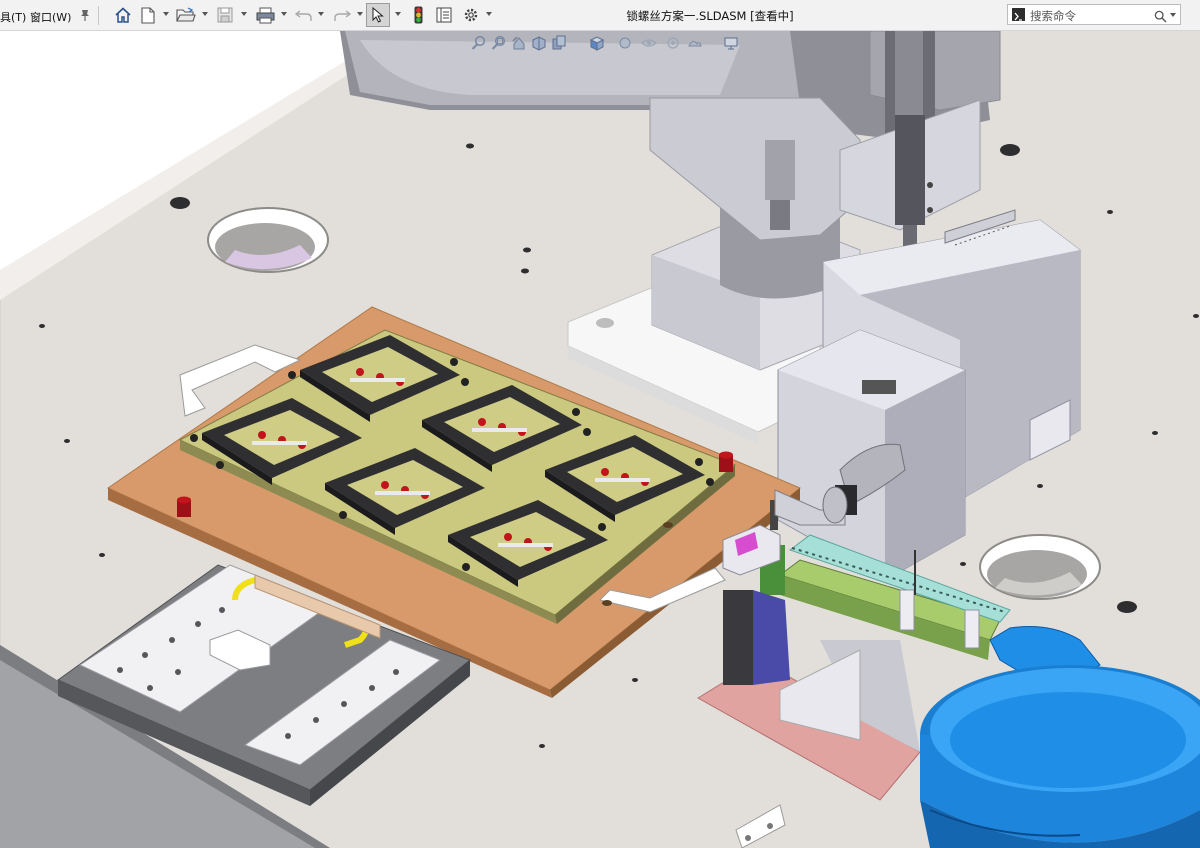  I want to click on zoom-to-fit-icon, so click(479, 43).